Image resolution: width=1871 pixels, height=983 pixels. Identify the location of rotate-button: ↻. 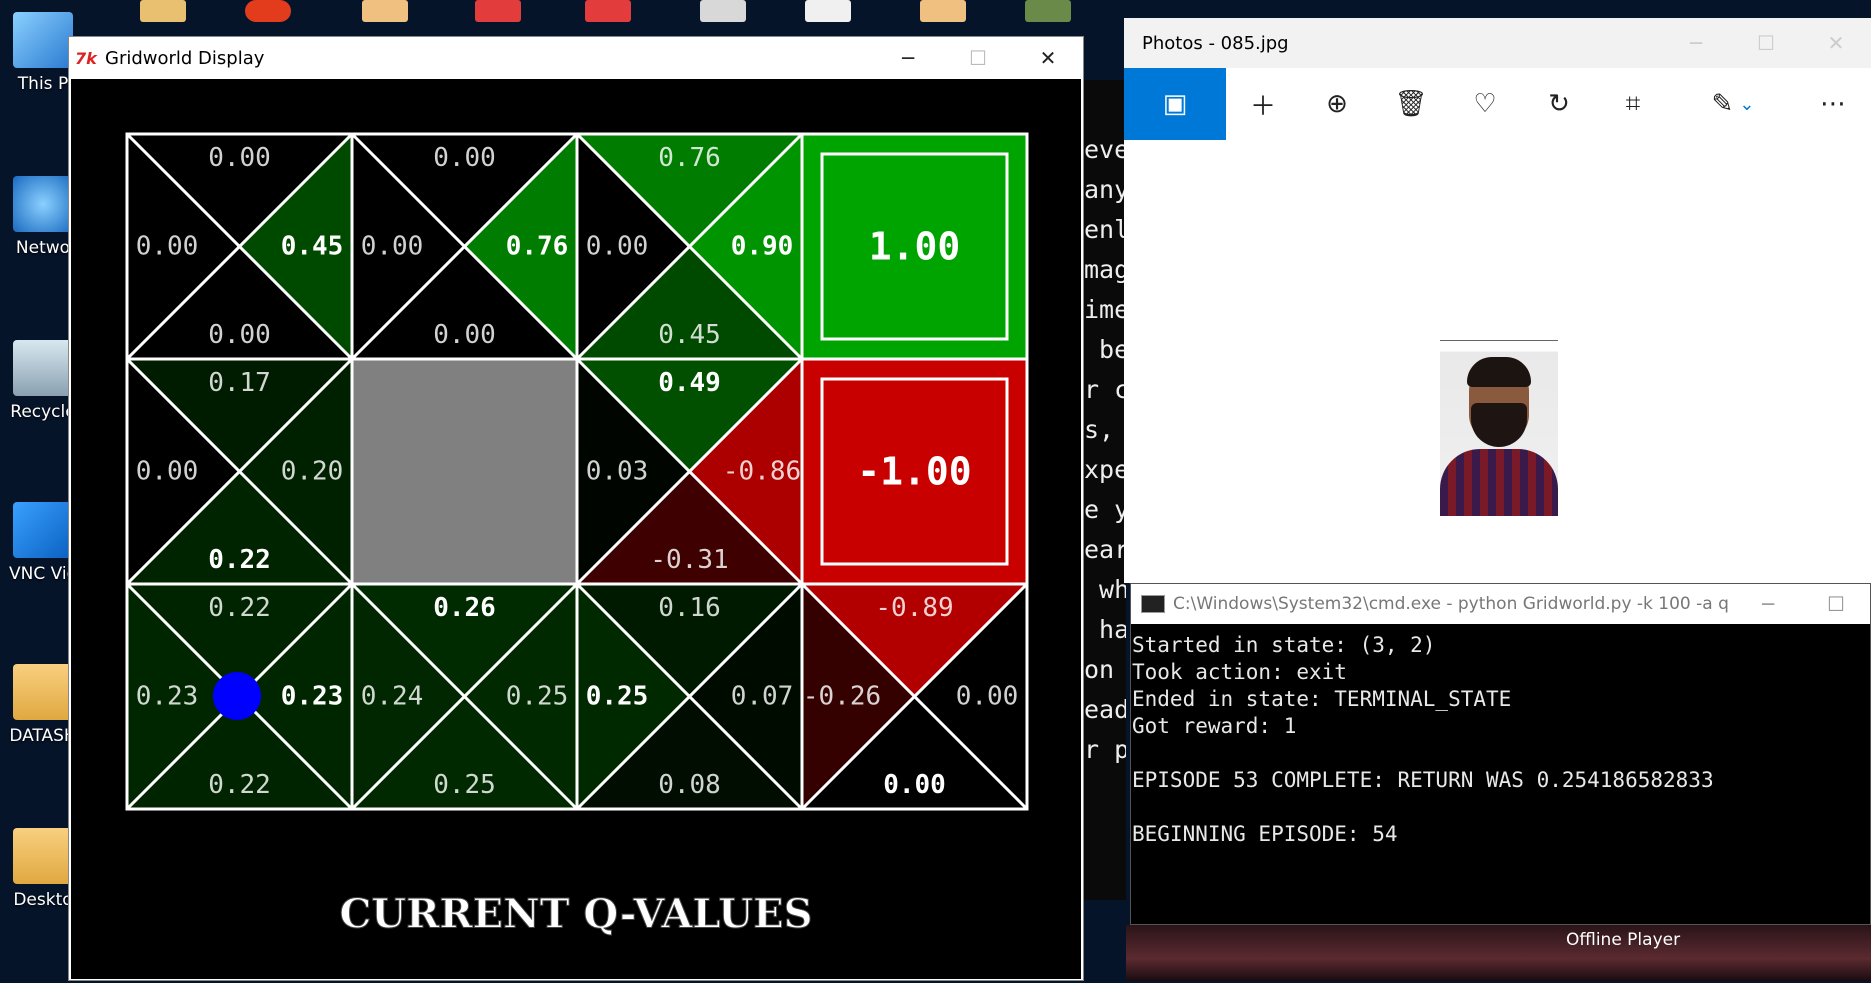
(1559, 104).